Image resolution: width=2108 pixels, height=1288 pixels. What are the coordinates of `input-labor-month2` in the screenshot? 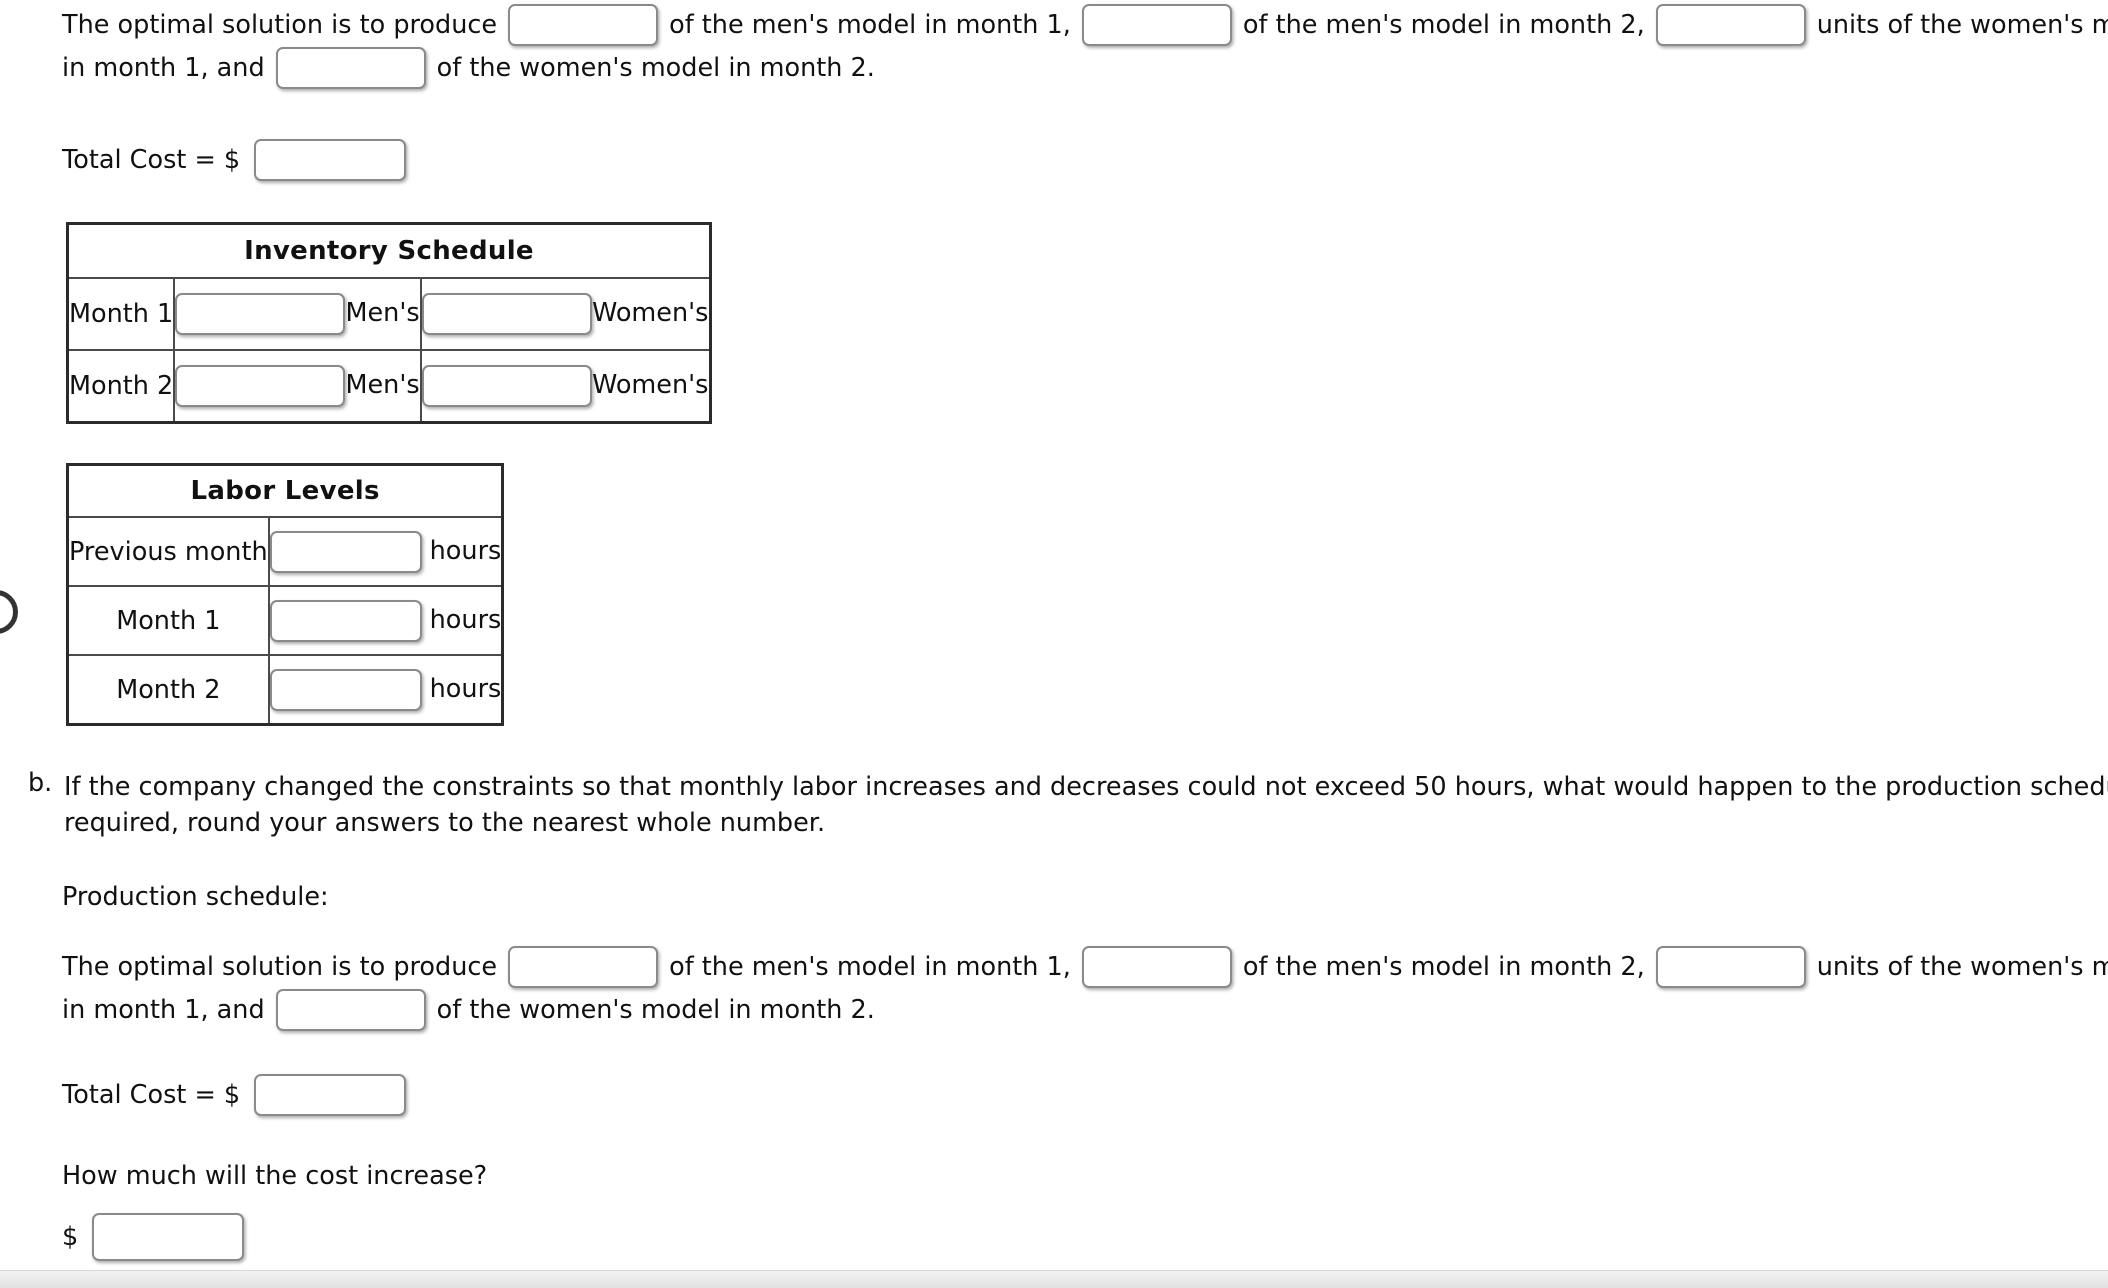 It's located at (345, 689).